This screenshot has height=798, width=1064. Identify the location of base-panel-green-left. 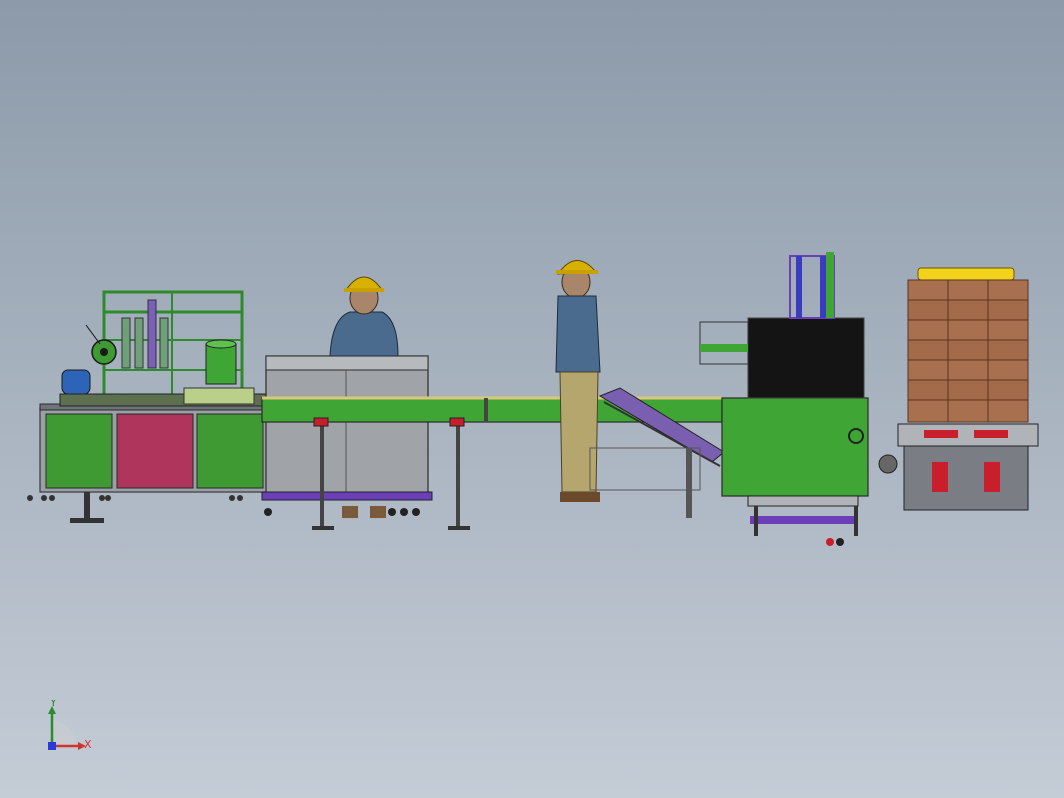
(79, 451).